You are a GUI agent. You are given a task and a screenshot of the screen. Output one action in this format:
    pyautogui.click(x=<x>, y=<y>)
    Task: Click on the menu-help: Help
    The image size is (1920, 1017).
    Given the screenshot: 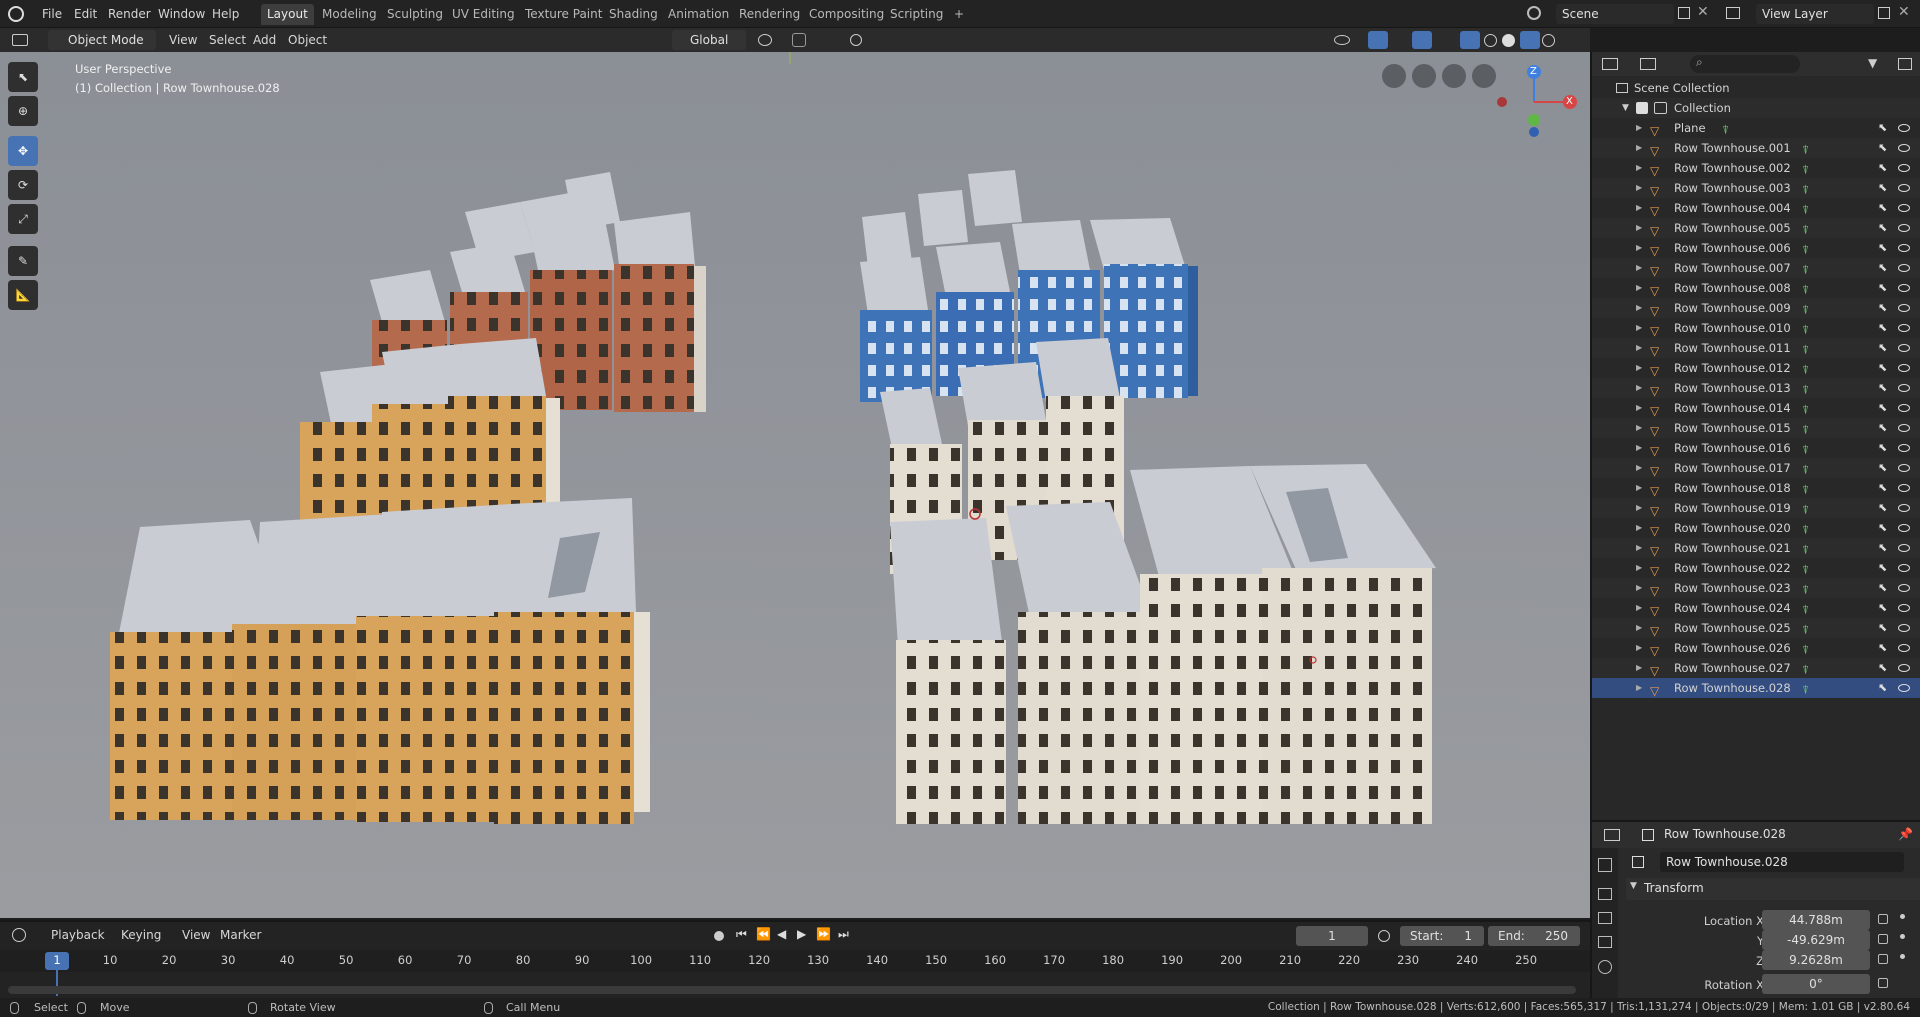 What is the action you would take?
    pyautogui.click(x=225, y=14)
    